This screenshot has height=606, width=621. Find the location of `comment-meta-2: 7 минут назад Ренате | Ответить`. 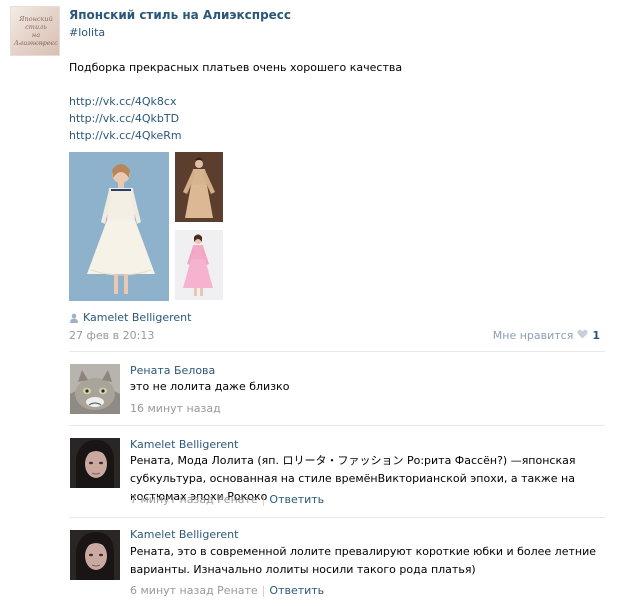

comment-meta-2: 7 минут назад Ренате | Ответить is located at coordinates (227, 499).